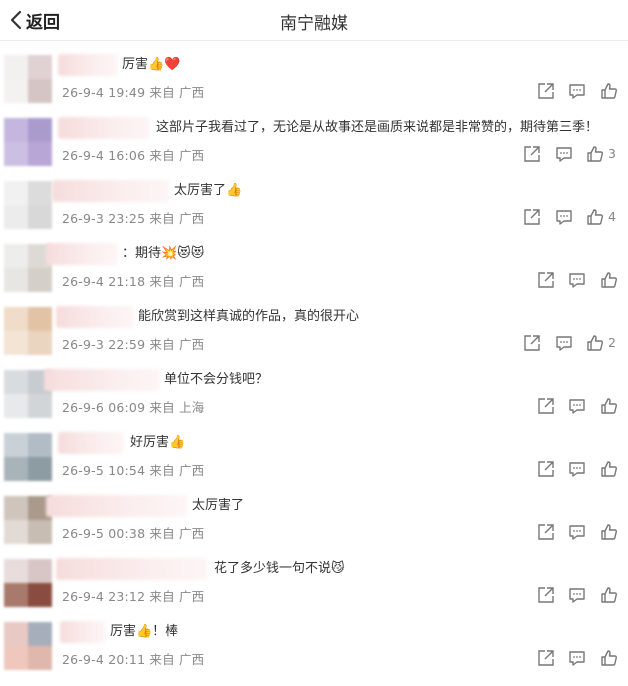 This screenshot has width=628, height=686. I want to click on comment-text: 单位不会分钱吧？, so click(216, 379).